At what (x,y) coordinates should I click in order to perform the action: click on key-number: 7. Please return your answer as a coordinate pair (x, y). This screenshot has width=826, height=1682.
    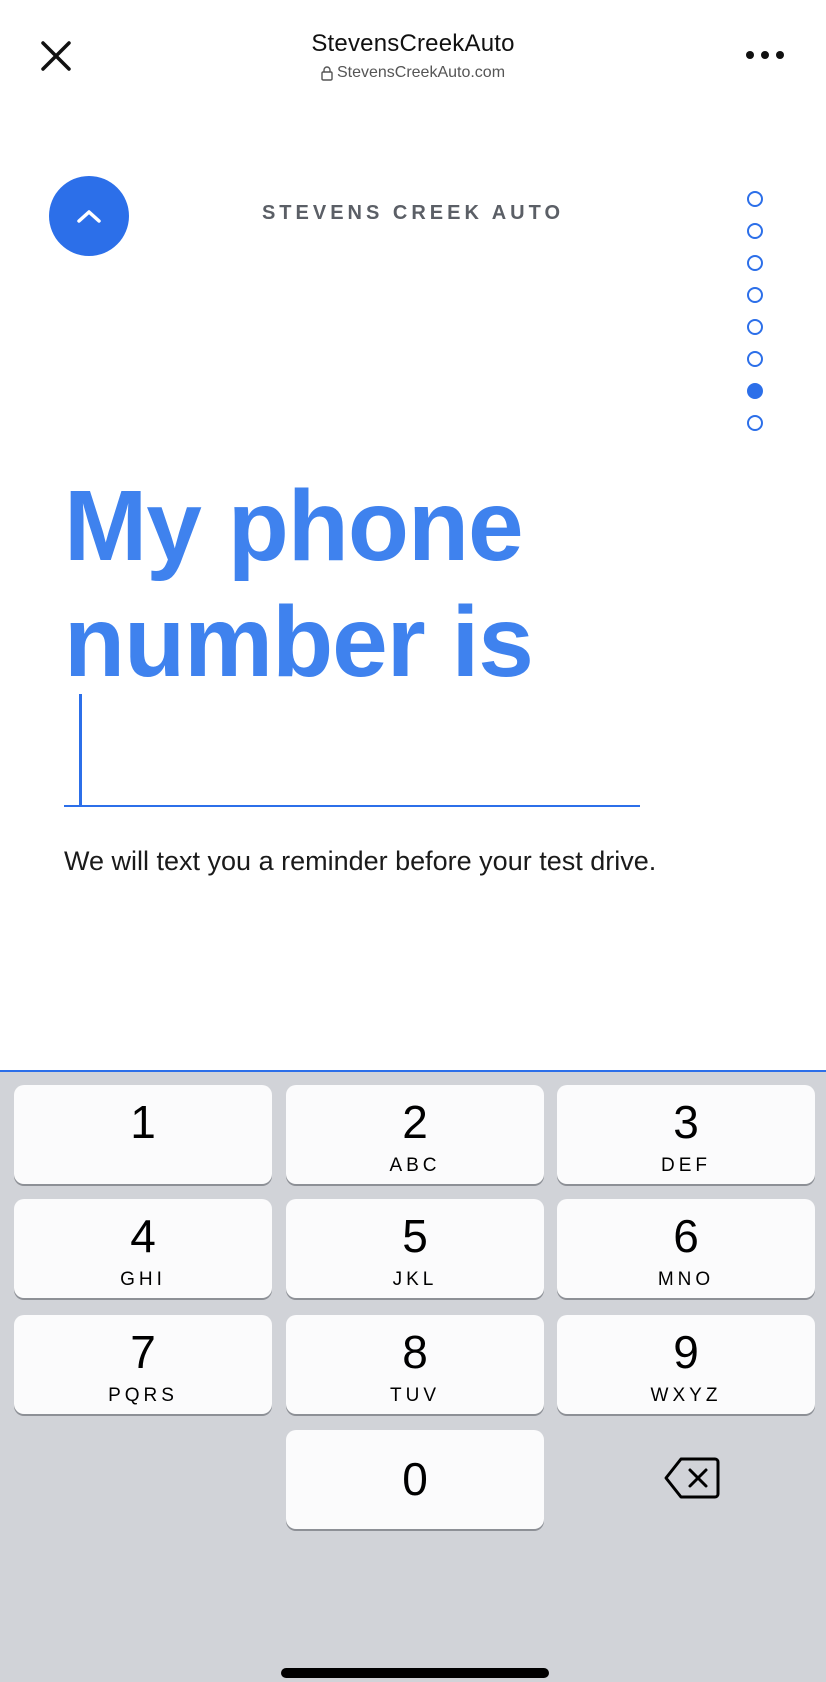
    Looking at the image, I should click on (143, 1352).